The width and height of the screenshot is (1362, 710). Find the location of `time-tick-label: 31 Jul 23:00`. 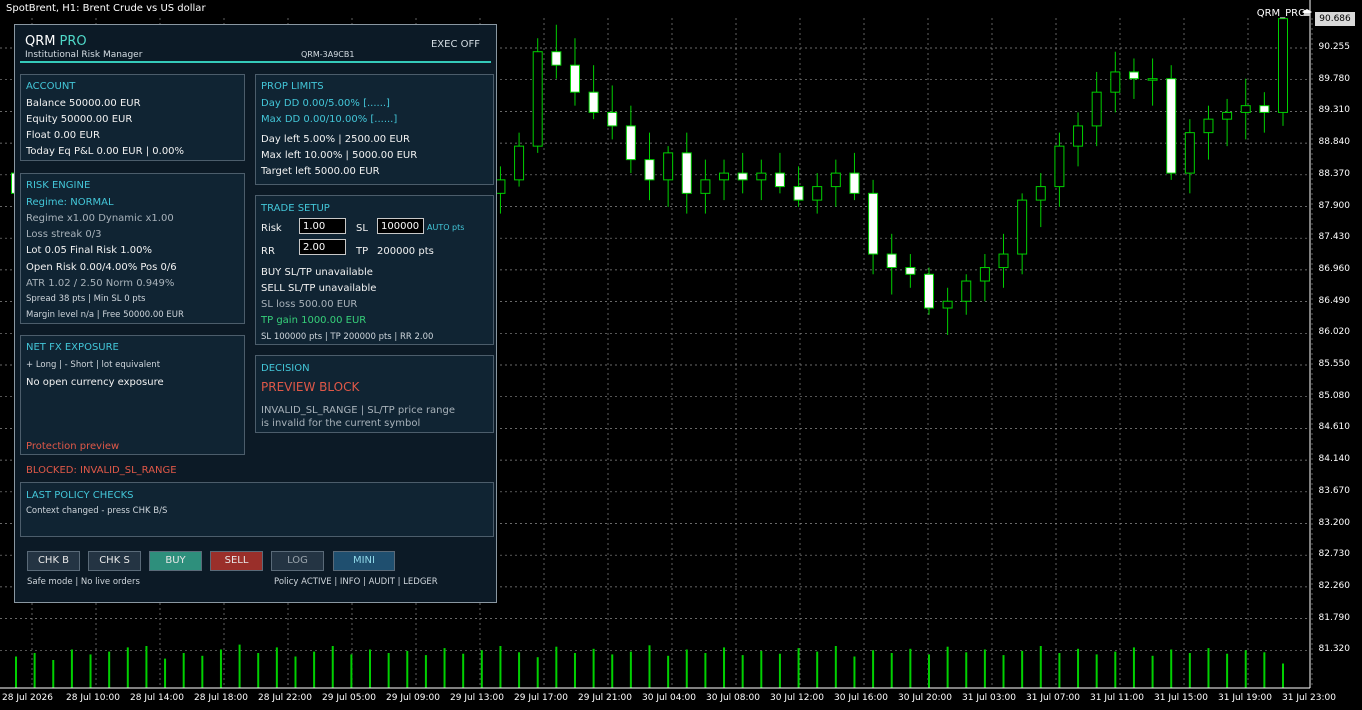

time-tick-label: 31 Jul 23:00 is located at coordinates (1309, 698).